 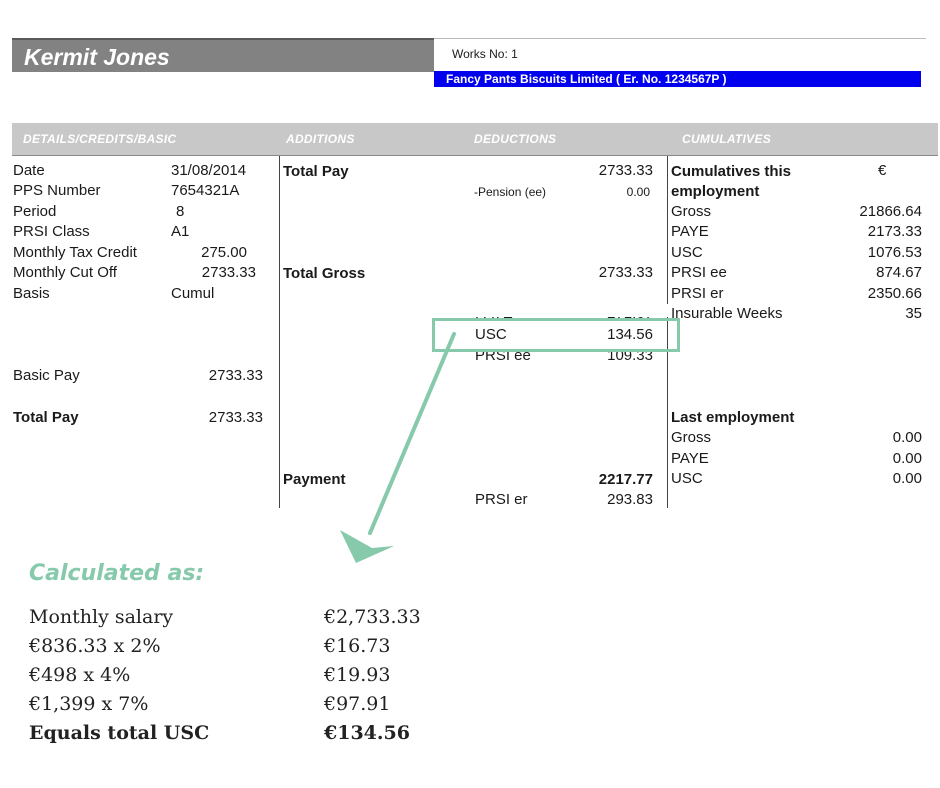 What do you see at coordinates (357, 675) in the screenshot?
I see `calc-row-value: €19.93` at bounding box center [357, 675].